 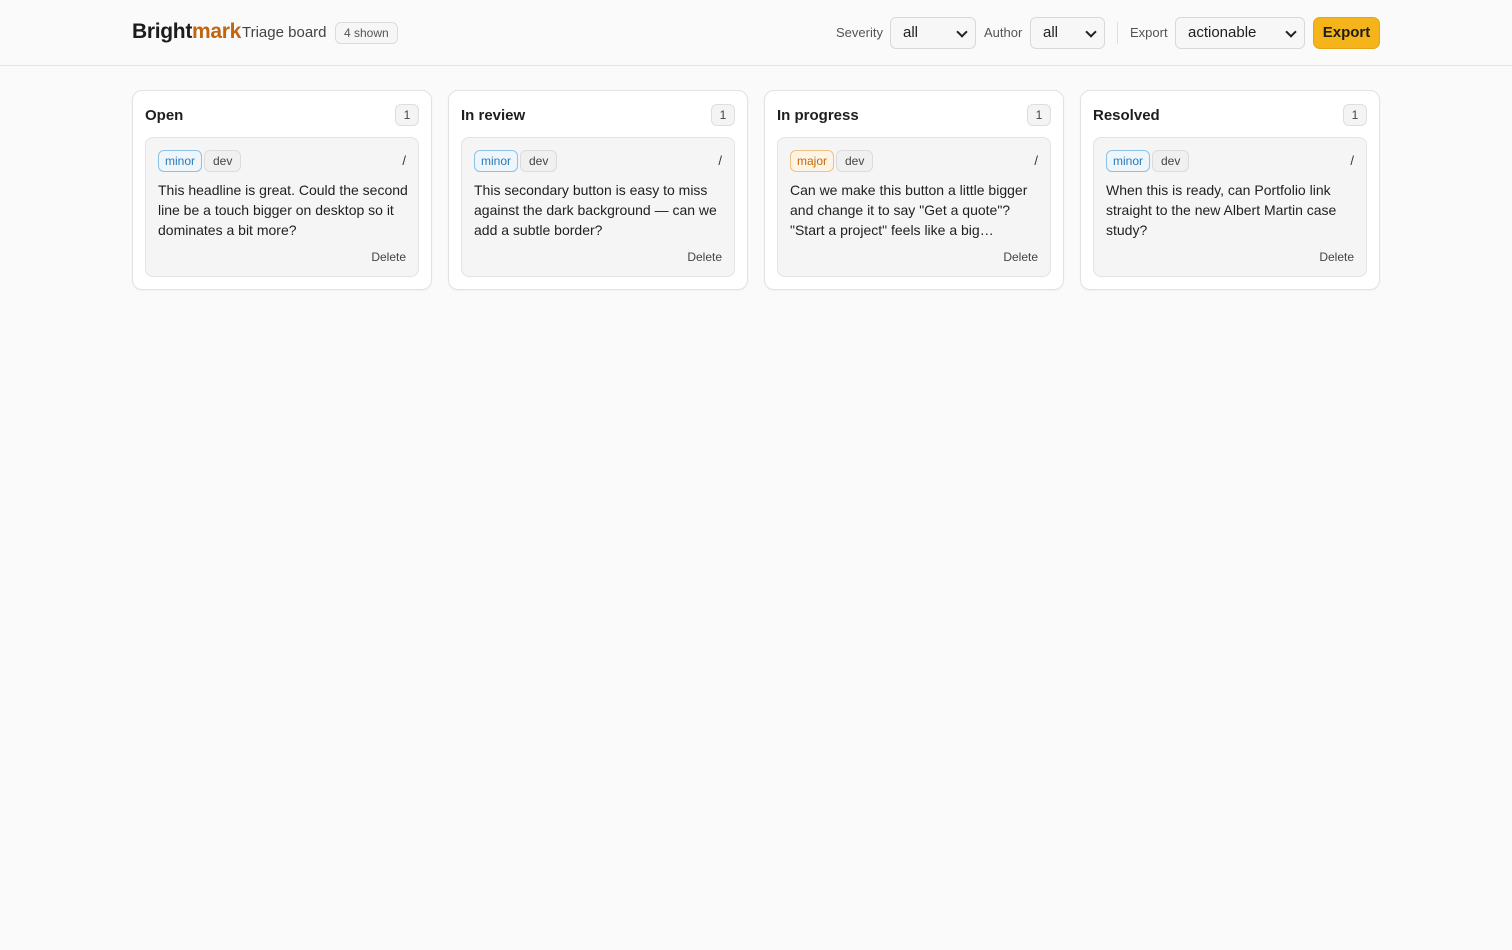 What do you see at coordinates (1117, 33) in the screenshot?
I see `toolbar-divider` at bounding box center [1117, 33].